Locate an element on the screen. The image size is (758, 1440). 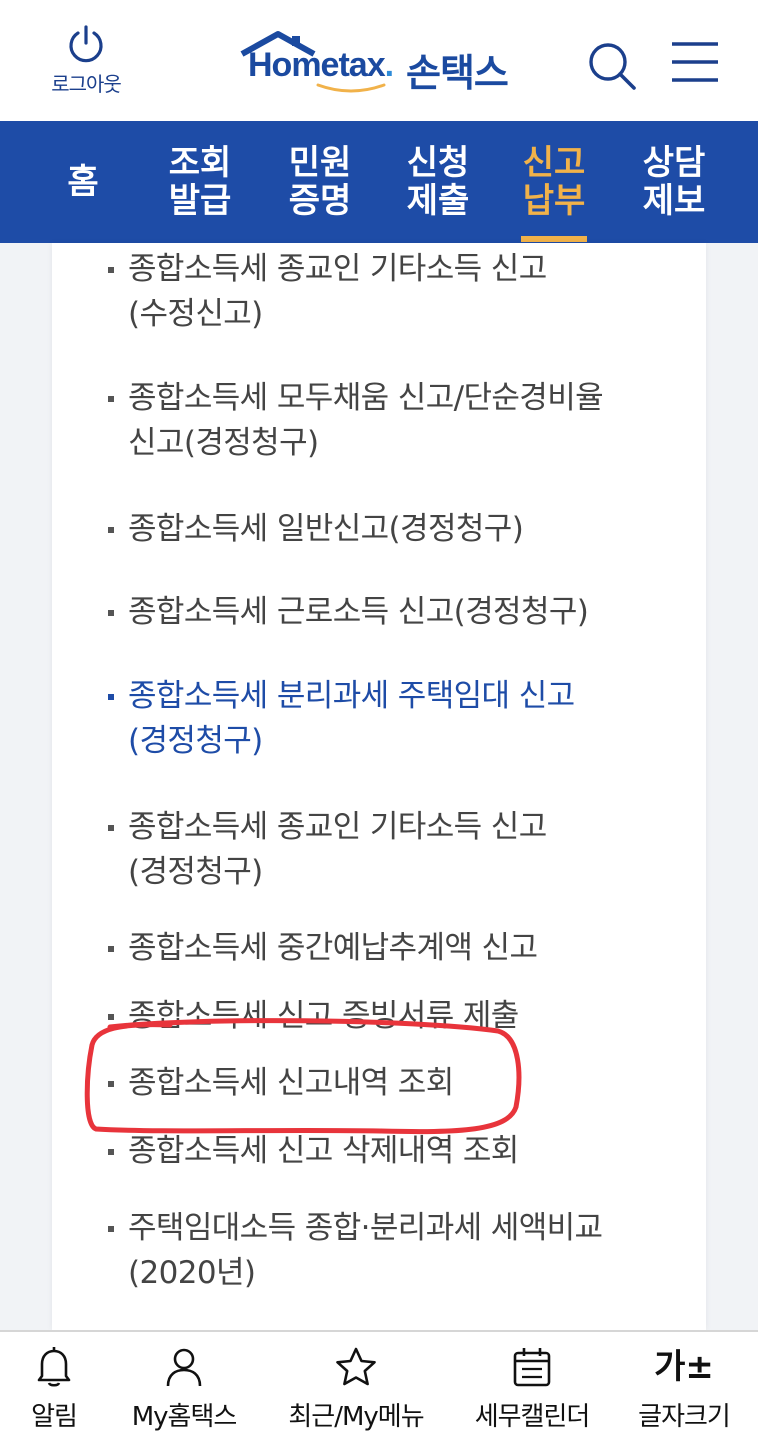
nav-item-counsel: 상담 제보 is located at coordinates (674, 182).